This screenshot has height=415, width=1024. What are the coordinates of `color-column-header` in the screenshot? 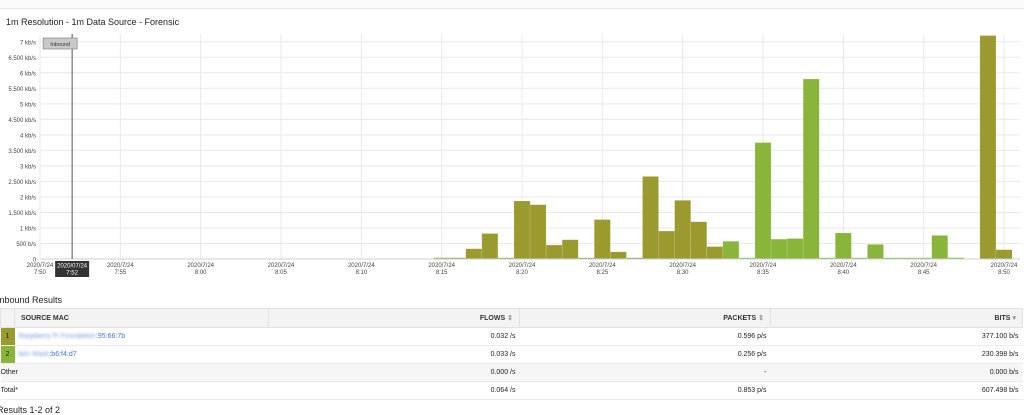 It's located at (7, 318).